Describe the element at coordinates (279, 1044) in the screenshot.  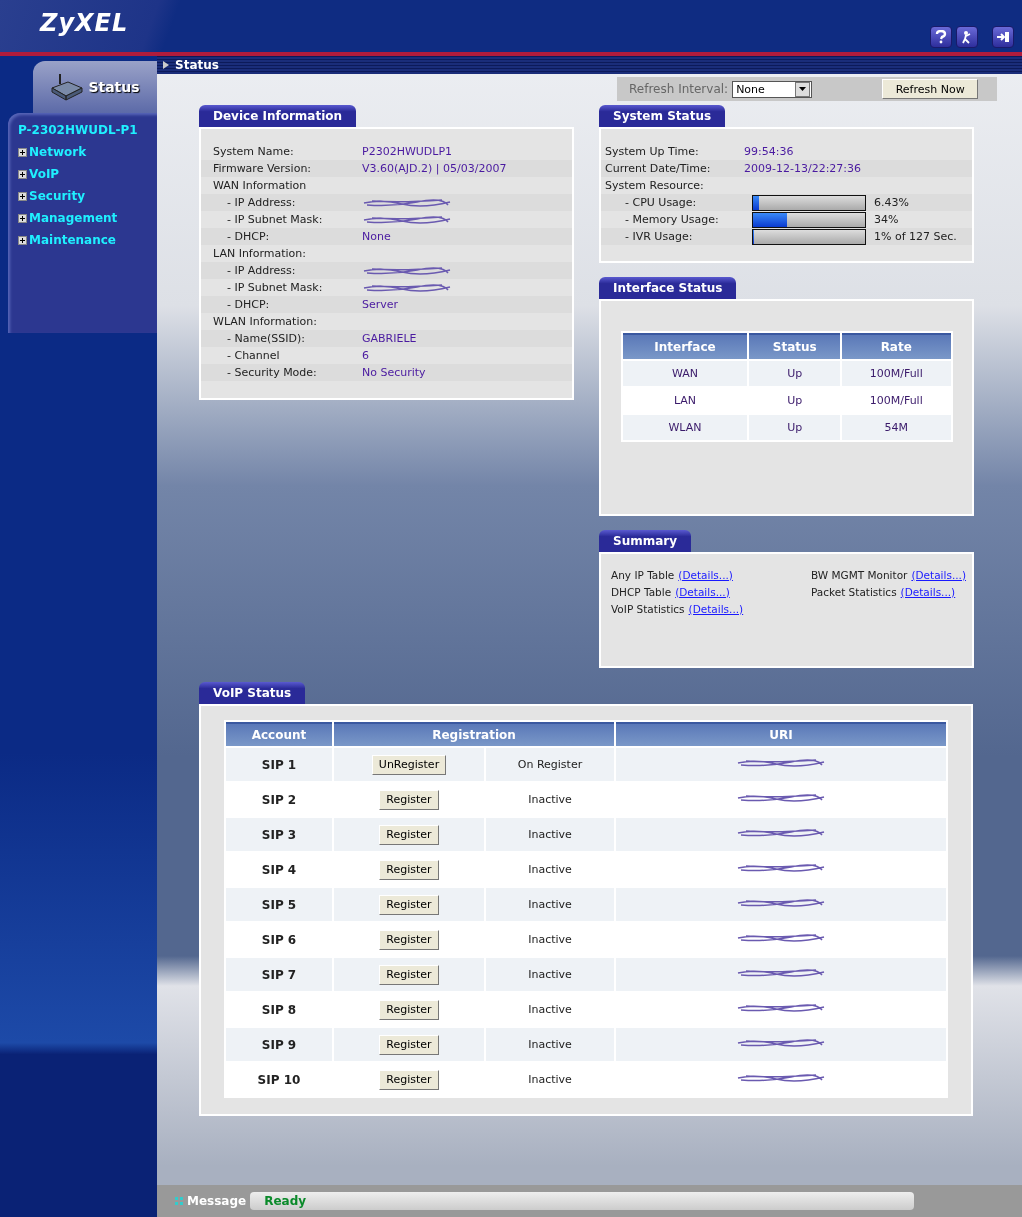
I see `table-cell: SIP 9` at that location.